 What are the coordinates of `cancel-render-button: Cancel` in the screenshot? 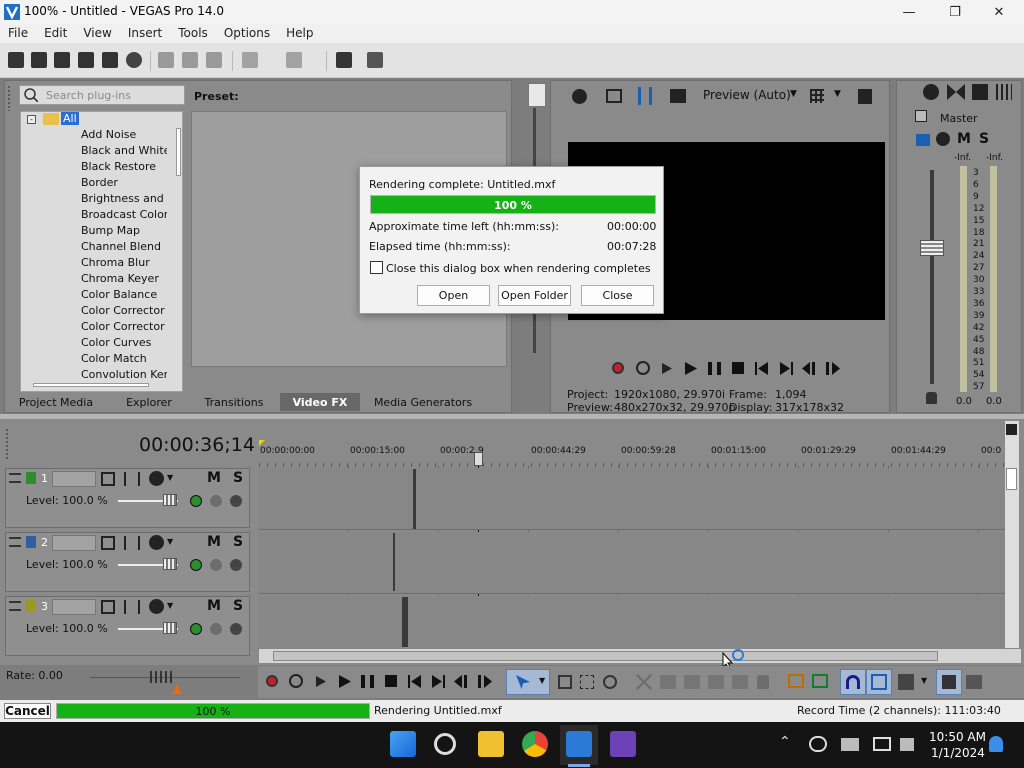 It's located at (27, 711).